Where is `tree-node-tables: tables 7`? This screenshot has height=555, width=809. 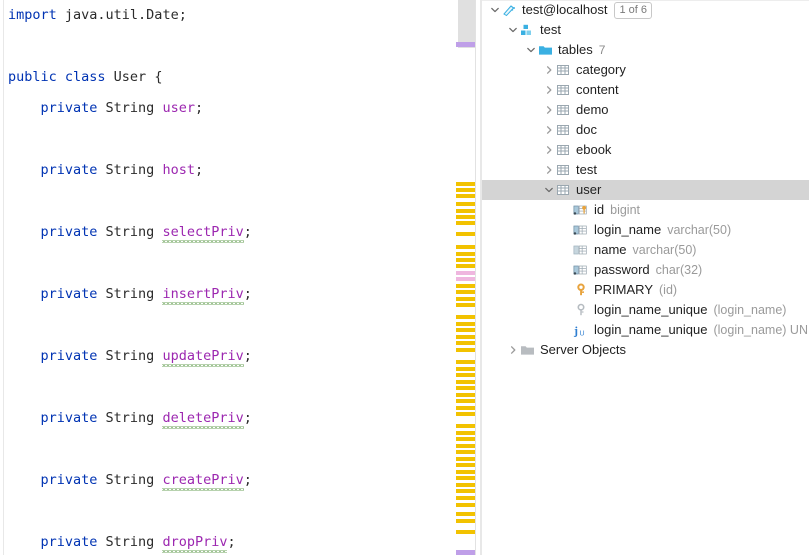
tree-node-tables: tables 7 is located at coordinates (645, 50).